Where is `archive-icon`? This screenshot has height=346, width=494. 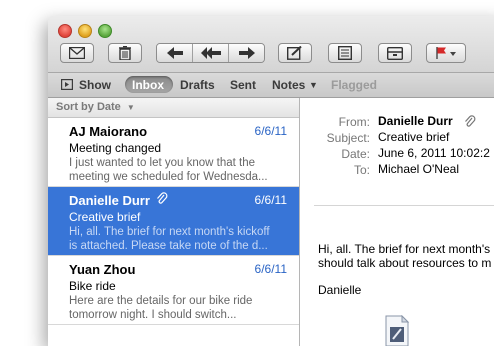
archive-icon is located at coordinates (395, 53).